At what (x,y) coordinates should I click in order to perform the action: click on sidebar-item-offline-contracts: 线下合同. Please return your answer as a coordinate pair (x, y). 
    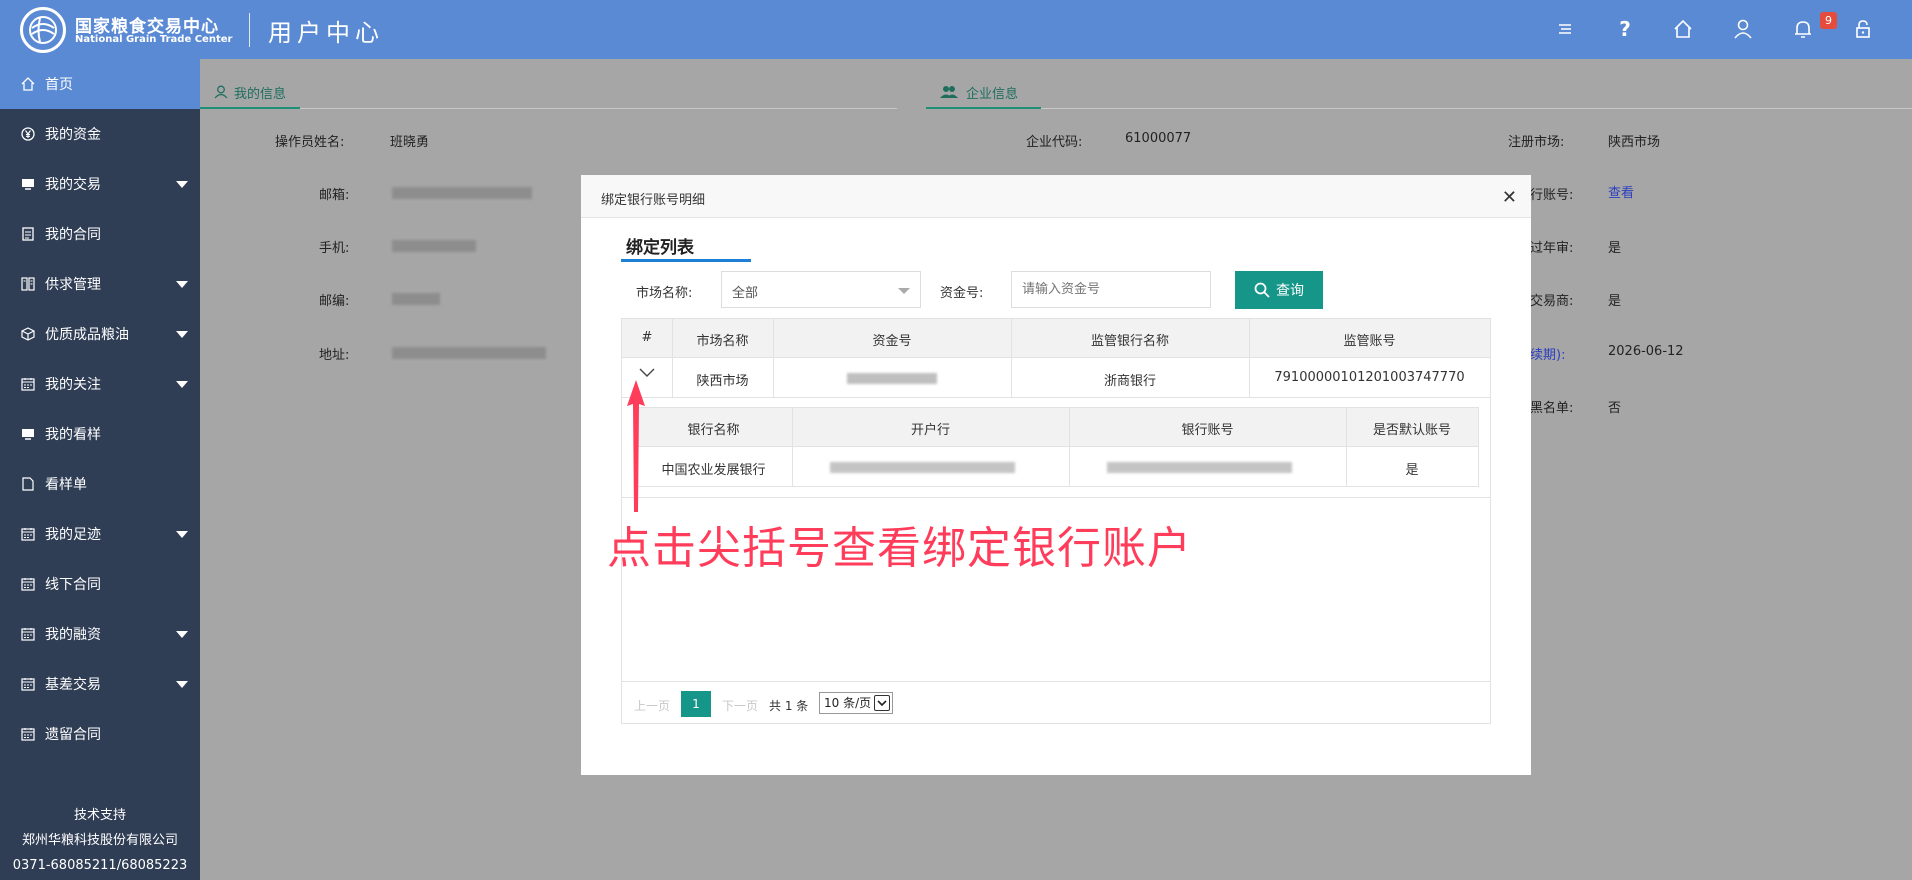
    Looking at the image, I should click on (100, 584).